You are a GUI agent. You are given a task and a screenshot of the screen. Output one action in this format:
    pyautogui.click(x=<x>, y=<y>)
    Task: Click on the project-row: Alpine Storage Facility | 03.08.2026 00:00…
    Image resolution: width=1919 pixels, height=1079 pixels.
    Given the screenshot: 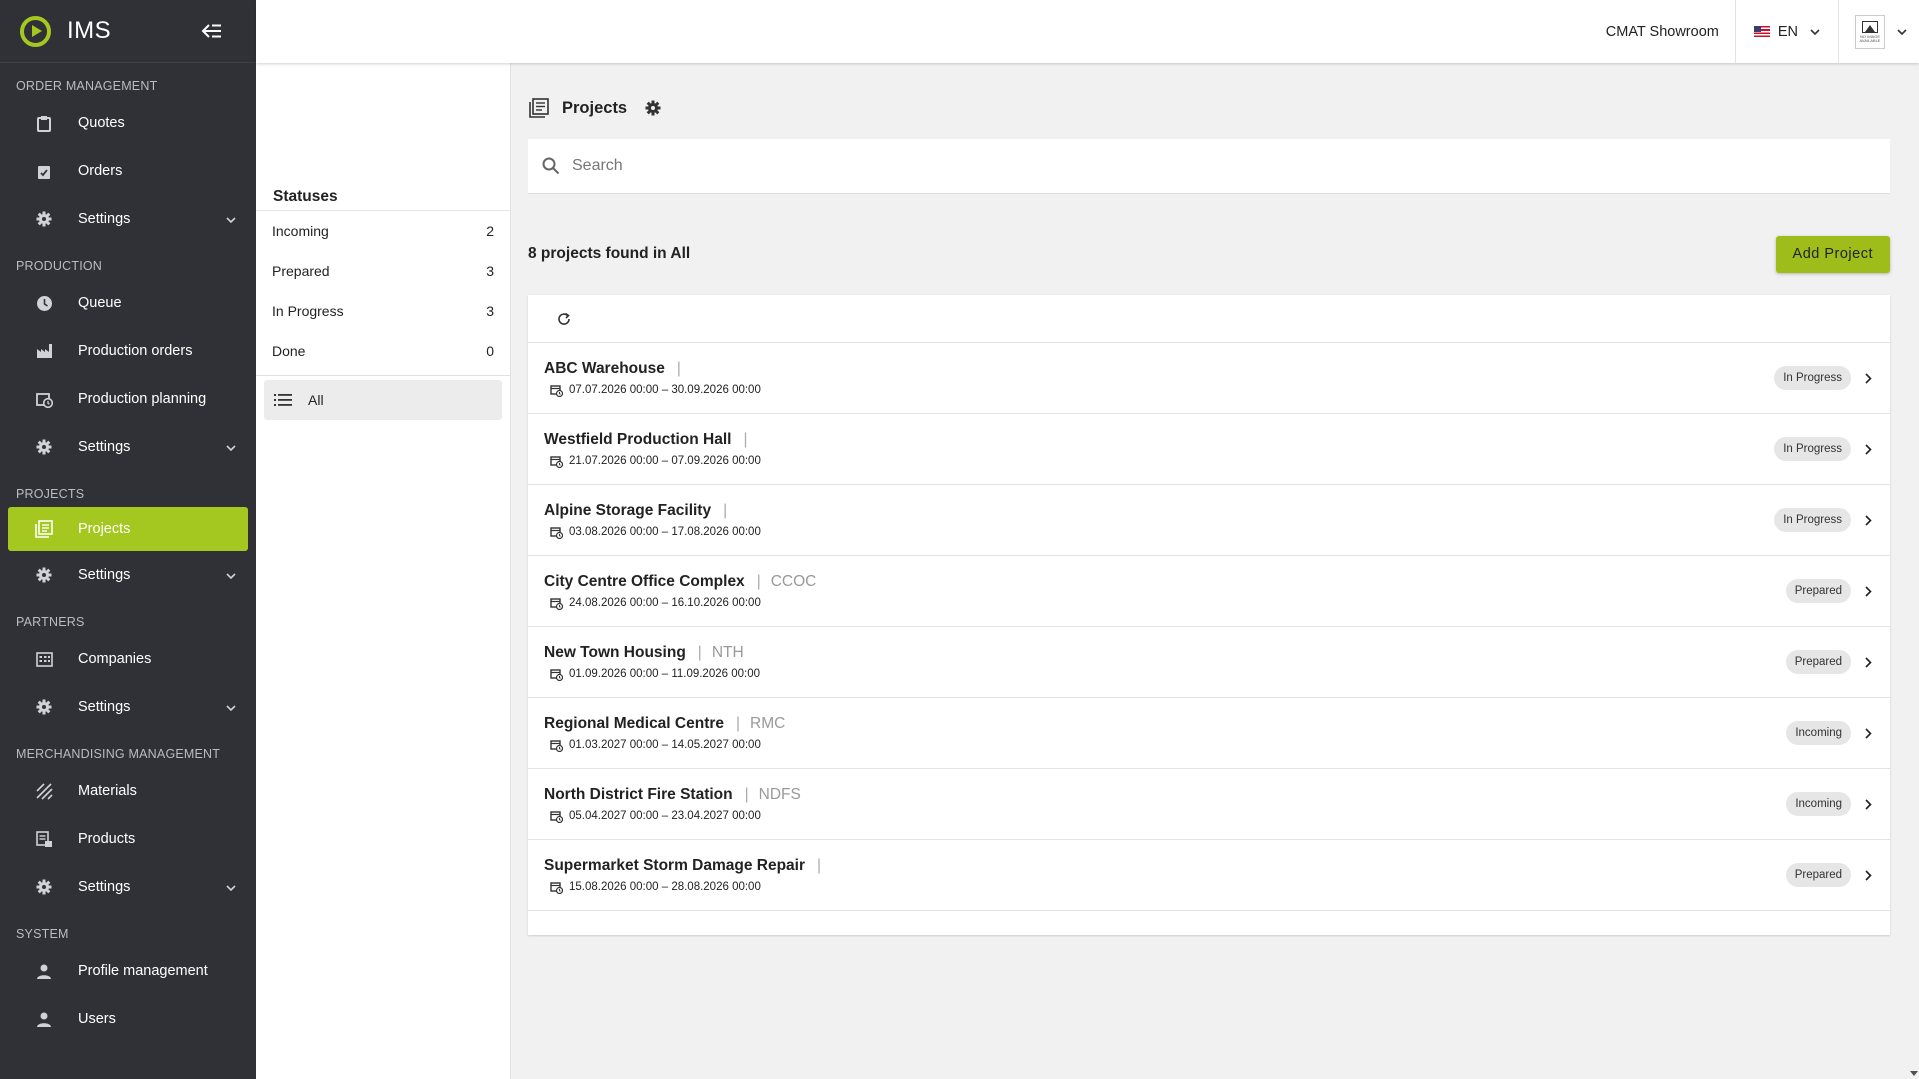 What is the action you would take?
    pyautogui.click(x=1209, y=520)
    